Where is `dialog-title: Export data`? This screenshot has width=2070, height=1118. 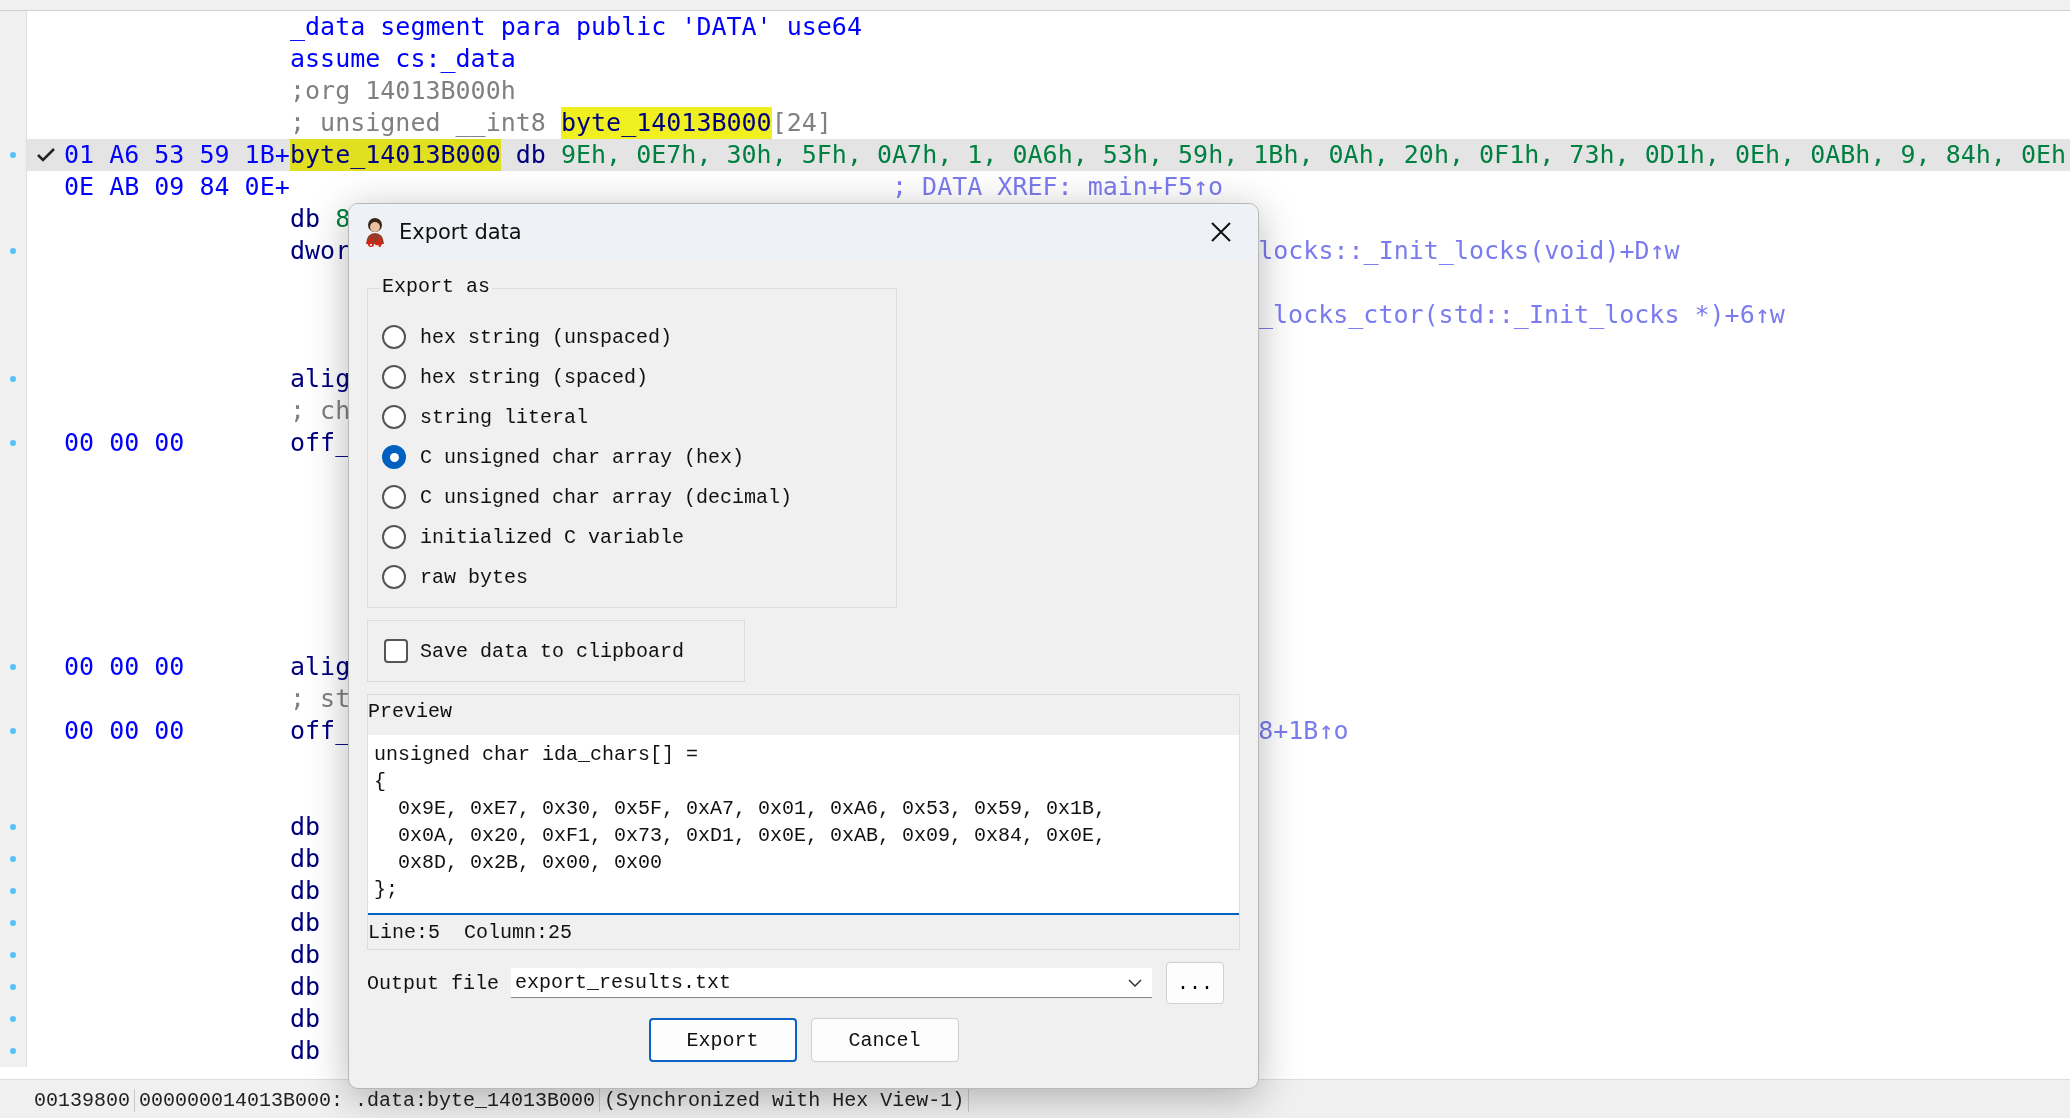 dialog-title: Export data is located at coordinates (460, 232).